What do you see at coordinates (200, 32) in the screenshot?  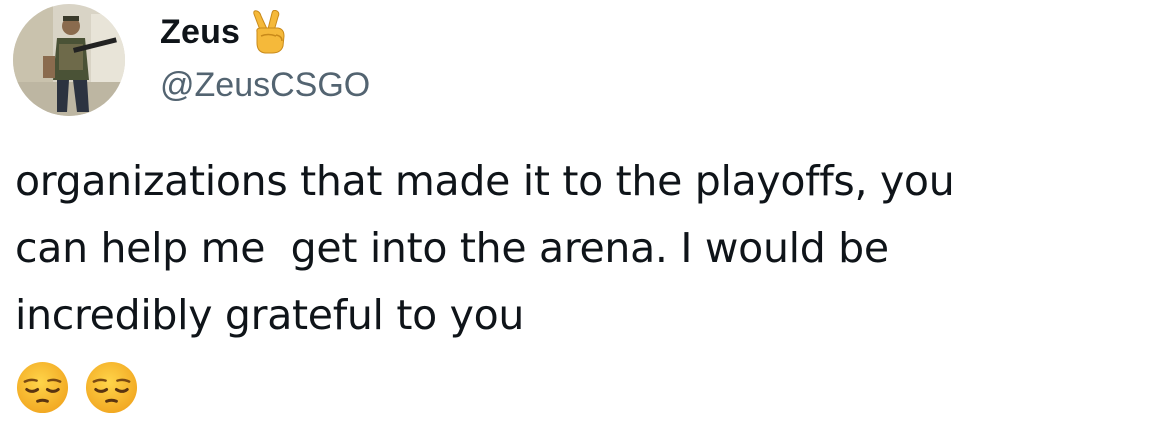 I see `display-name: Zeus` at bounding box center [200, 32].